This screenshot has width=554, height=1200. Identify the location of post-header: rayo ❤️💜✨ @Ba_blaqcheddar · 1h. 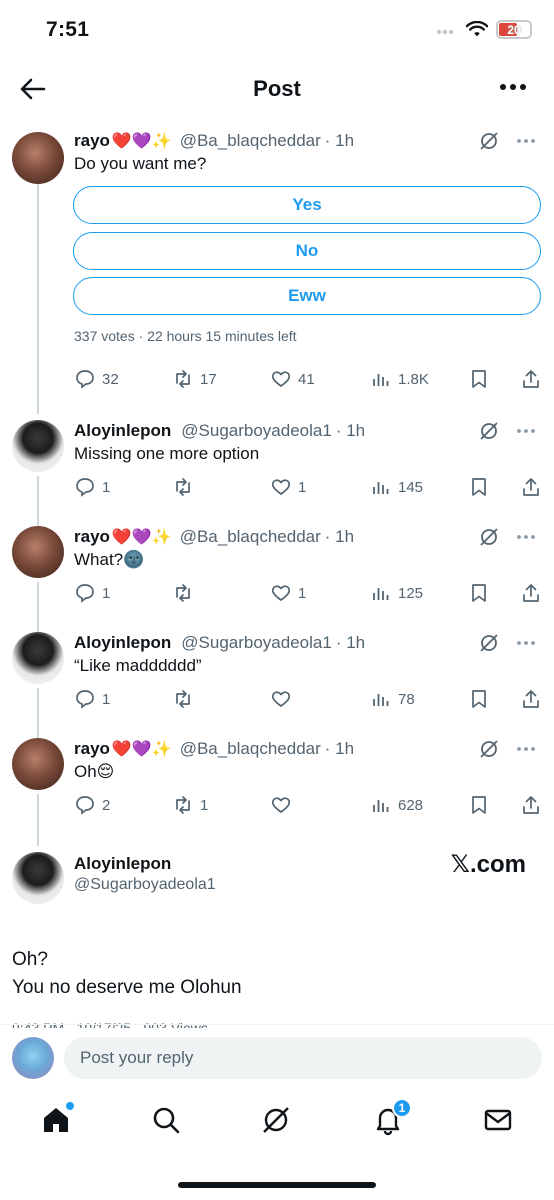
(305, 537).